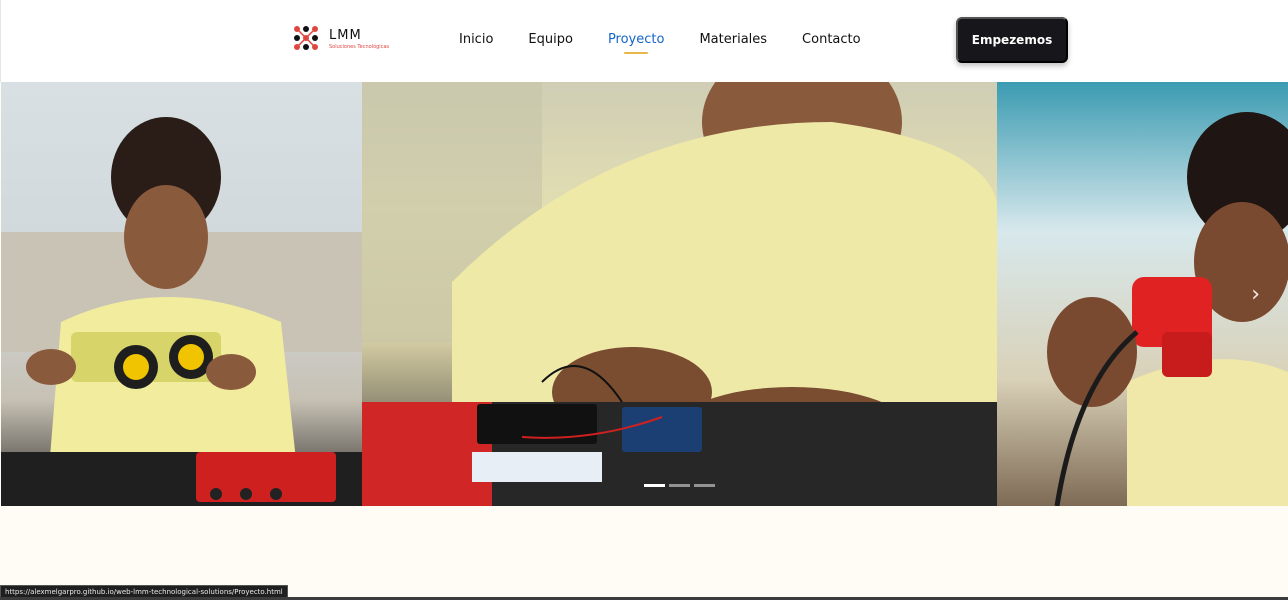 The image size is (1288, 600). I want to click on next-slide-chevron-right-icon: ›, so click(1255, 294).